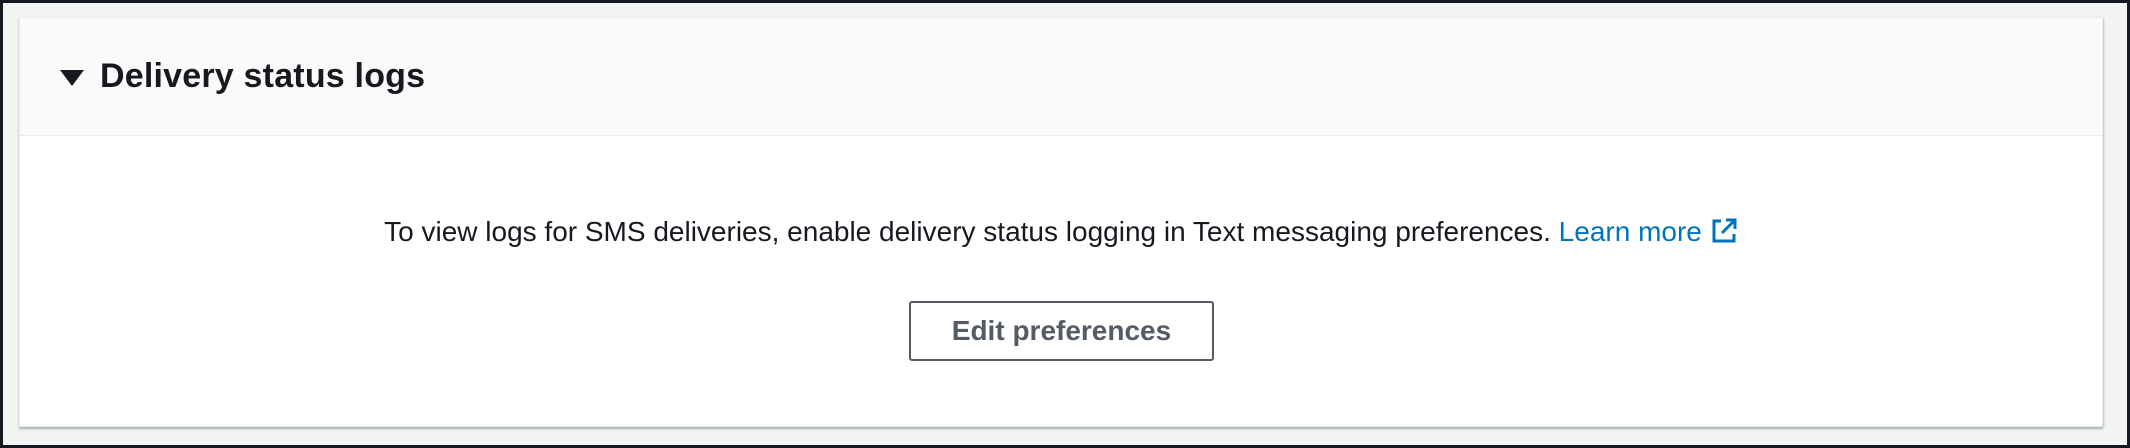 The image size is (2130, 448). I want to click on learn-more-label: Learn more, so click(1630, 231).